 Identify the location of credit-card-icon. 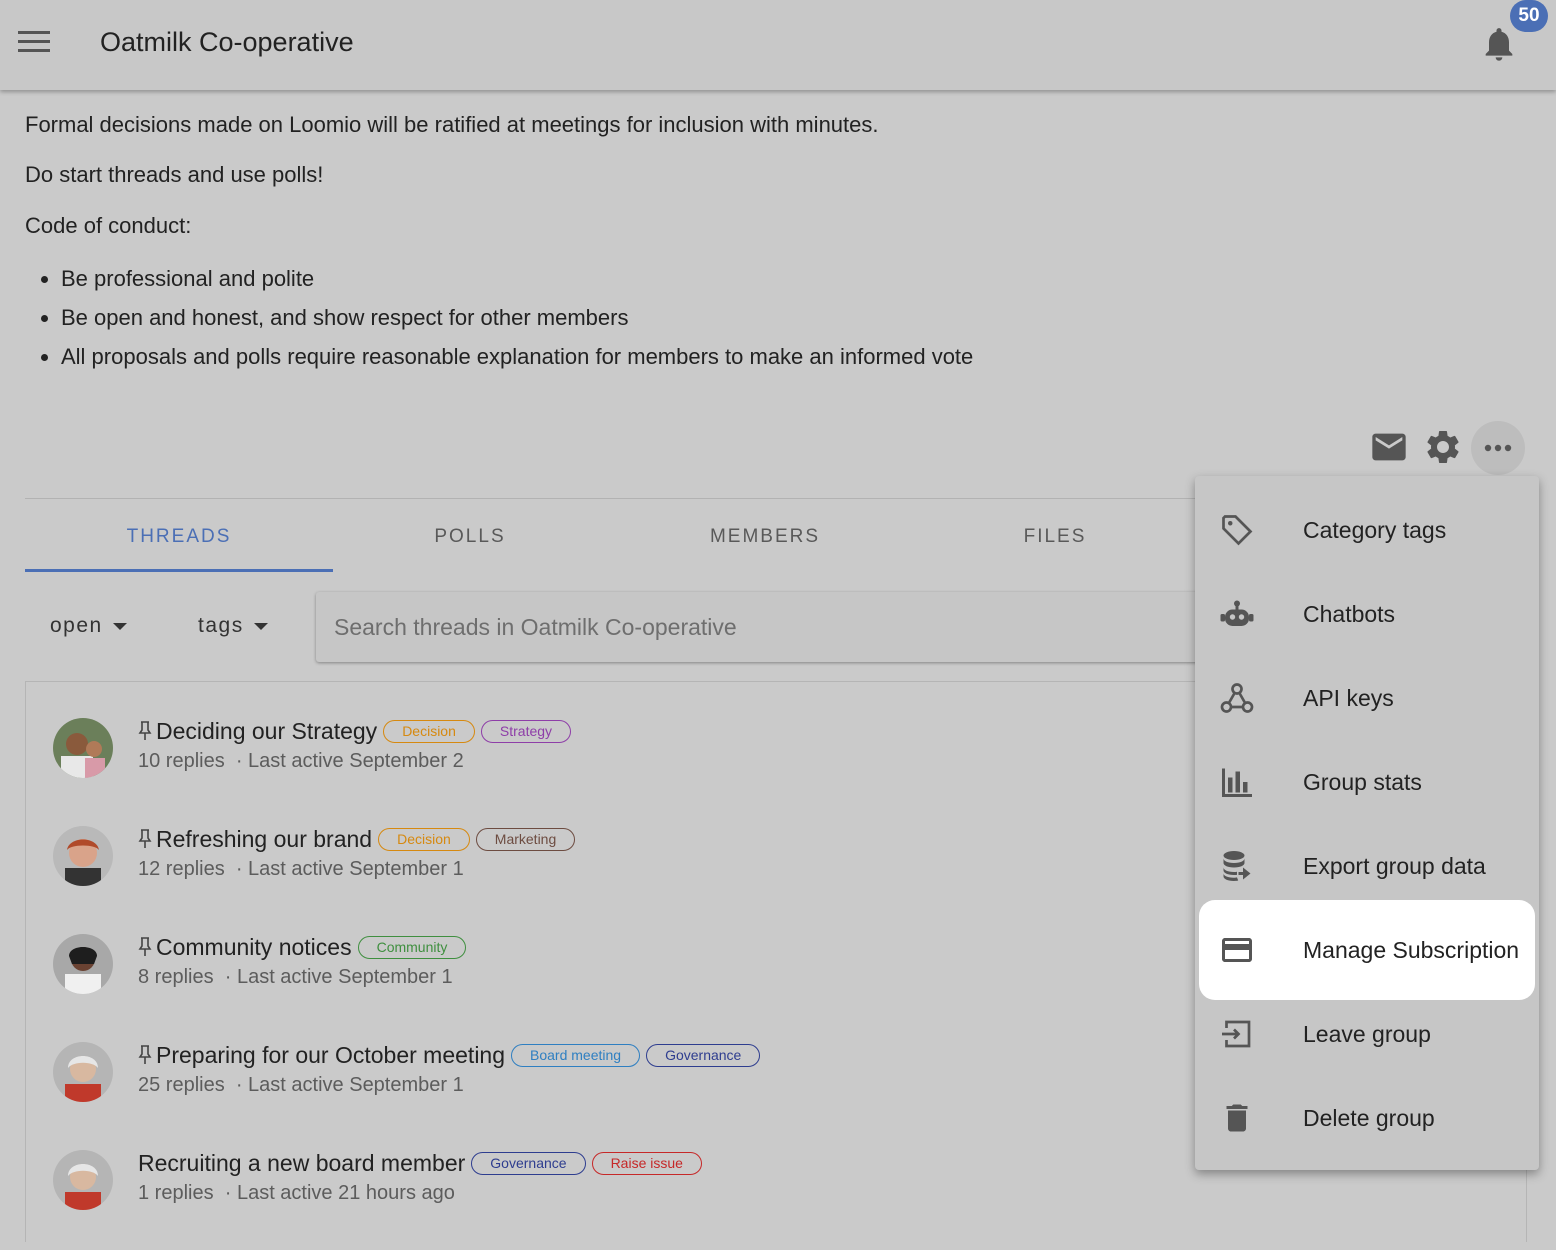
(1237, 950).